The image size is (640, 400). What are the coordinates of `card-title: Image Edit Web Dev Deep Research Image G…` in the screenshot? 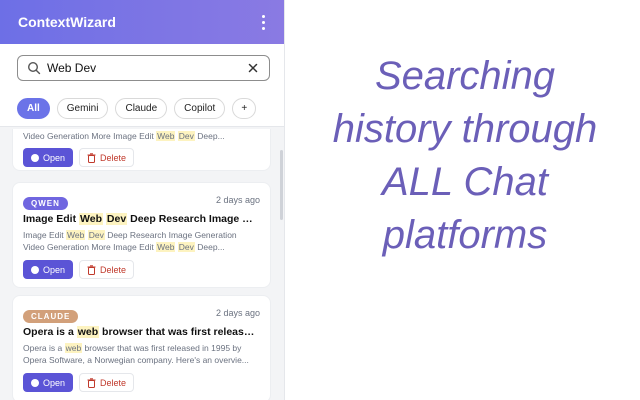 It's located at (141, 219).